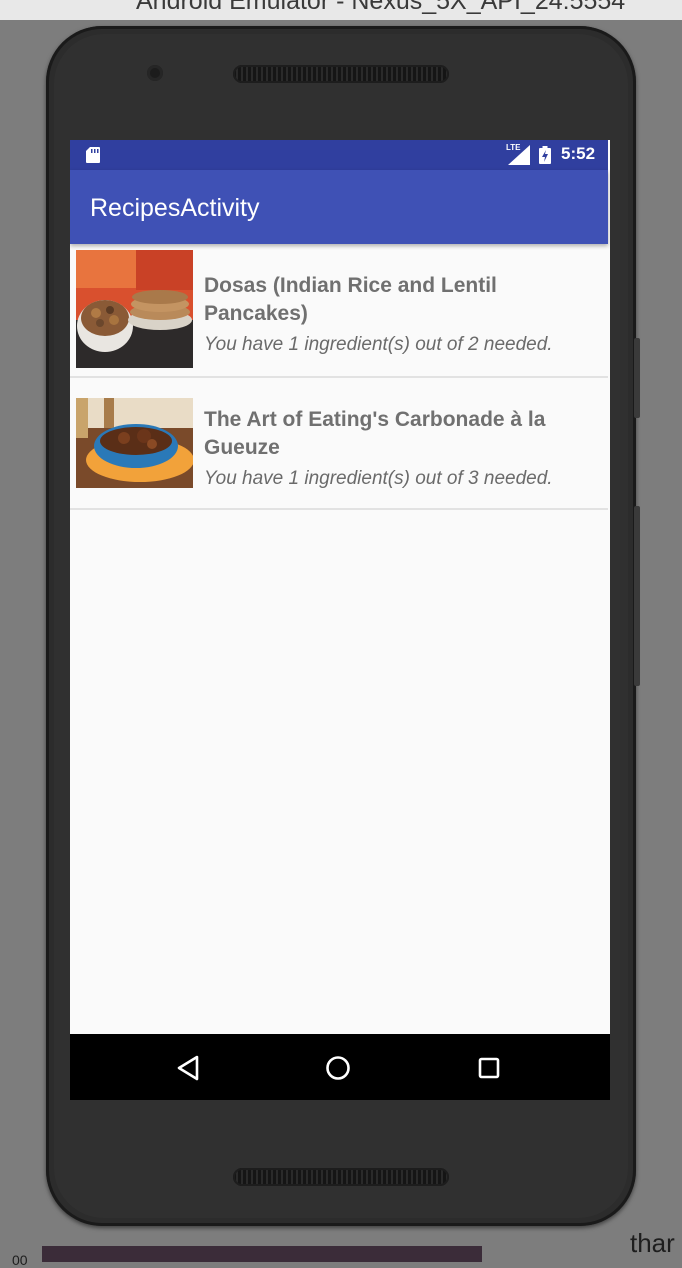 The image size is (682, 1268). Describe the element at coordinates (339, 155) in the screenshot. I see `status-bar: LTE 5:52` at that location.